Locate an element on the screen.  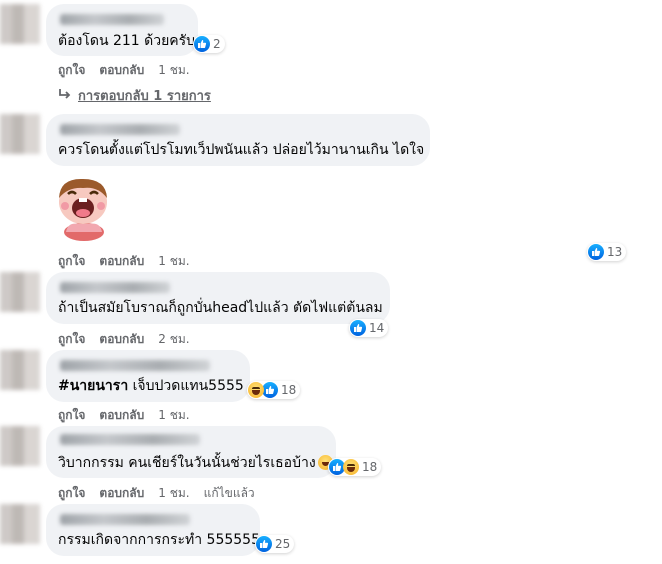
comment-text-body: เจ็บปวดแทน5555 is located at coordinates (186, 386).